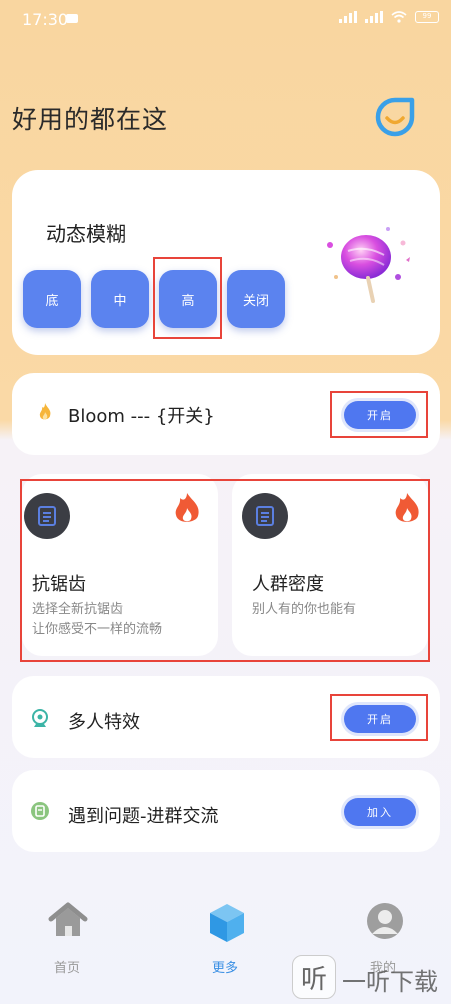 This screenshot has width=451, height=1004. I want to click on trophy-icon, so click(40, 718).